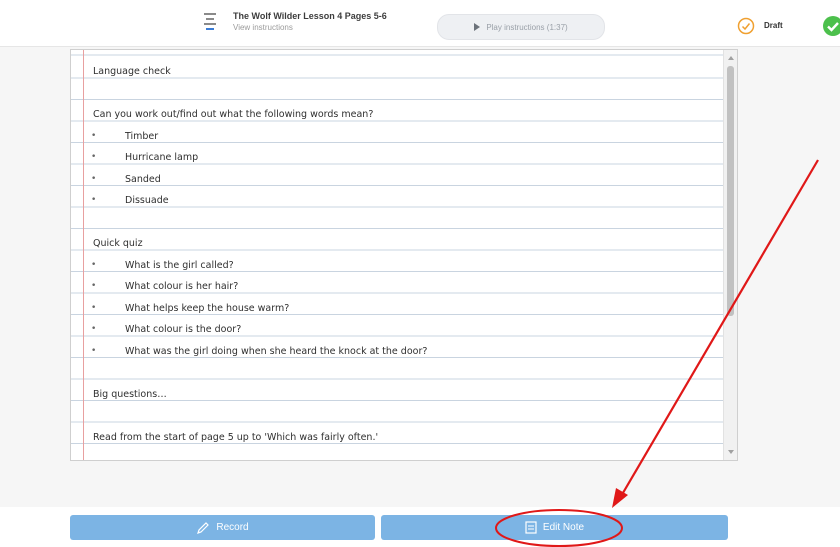 The image size is (840, 547). I want to click on assignment-title: The Wolf Wilder Lesson 4 Pages 5-6, so click(310, 16).